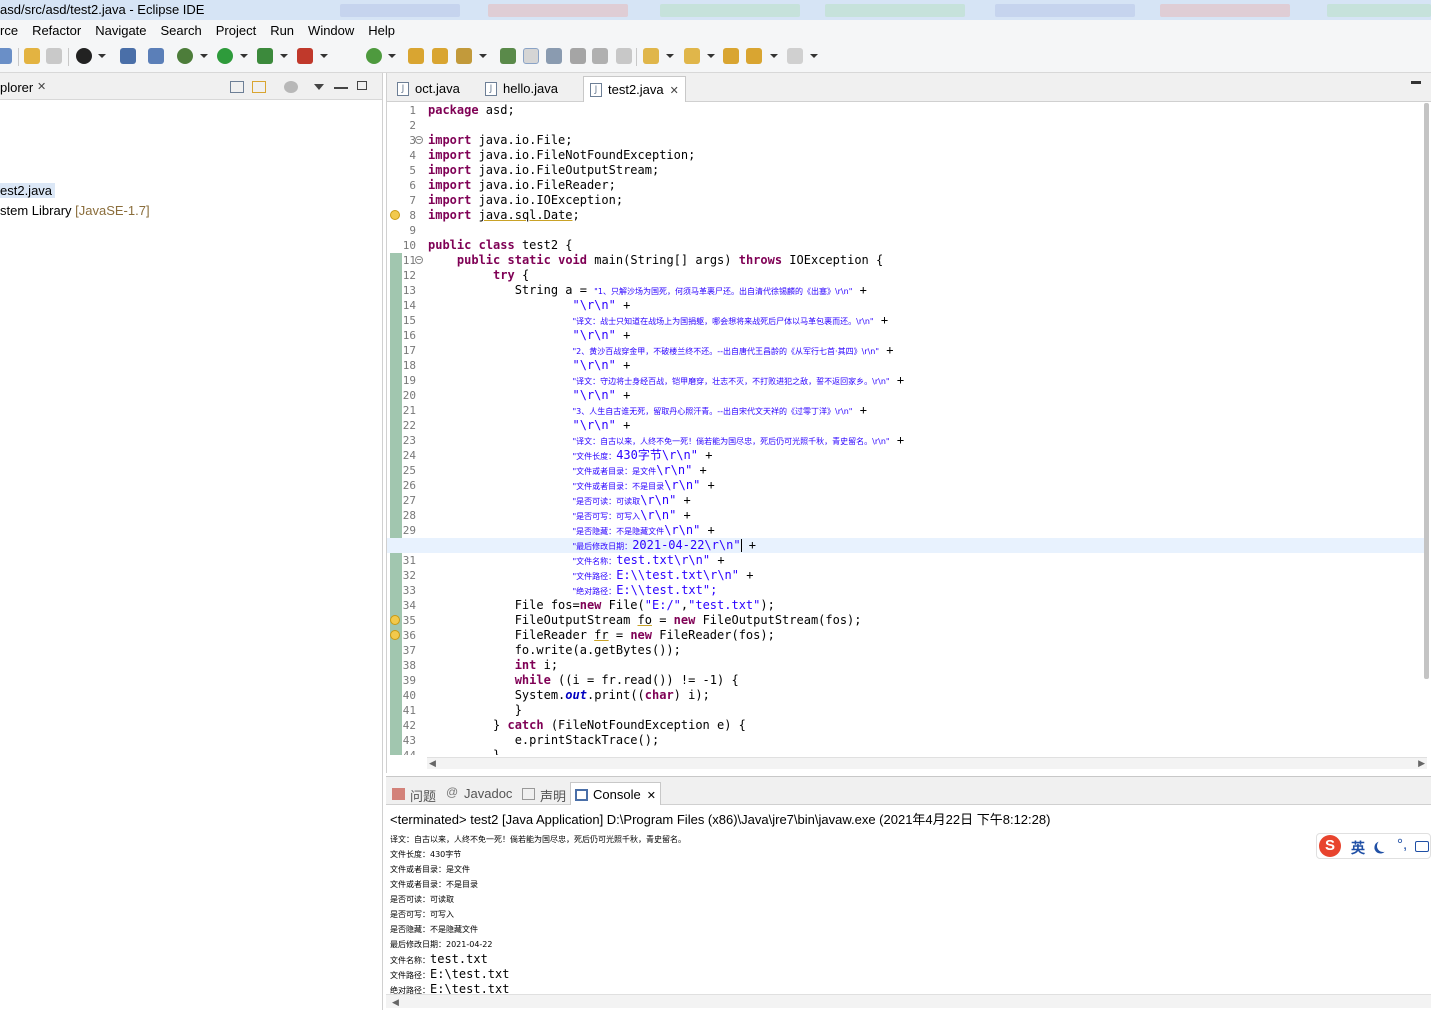 This screenshot has height=1010, width=1431. I want to click on code-line: System.out.print((char) i);, so click(907, 695).